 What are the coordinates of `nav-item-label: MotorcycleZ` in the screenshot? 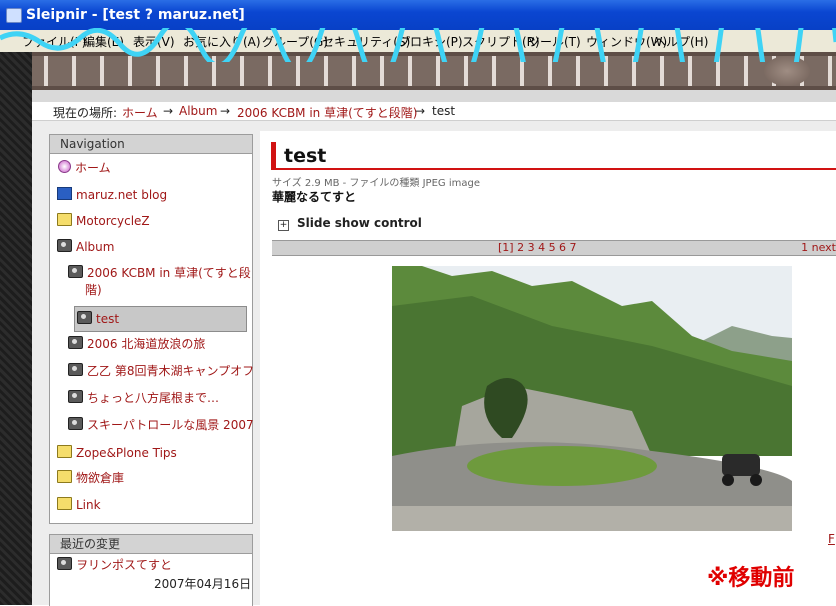 It's located at (113, 221).